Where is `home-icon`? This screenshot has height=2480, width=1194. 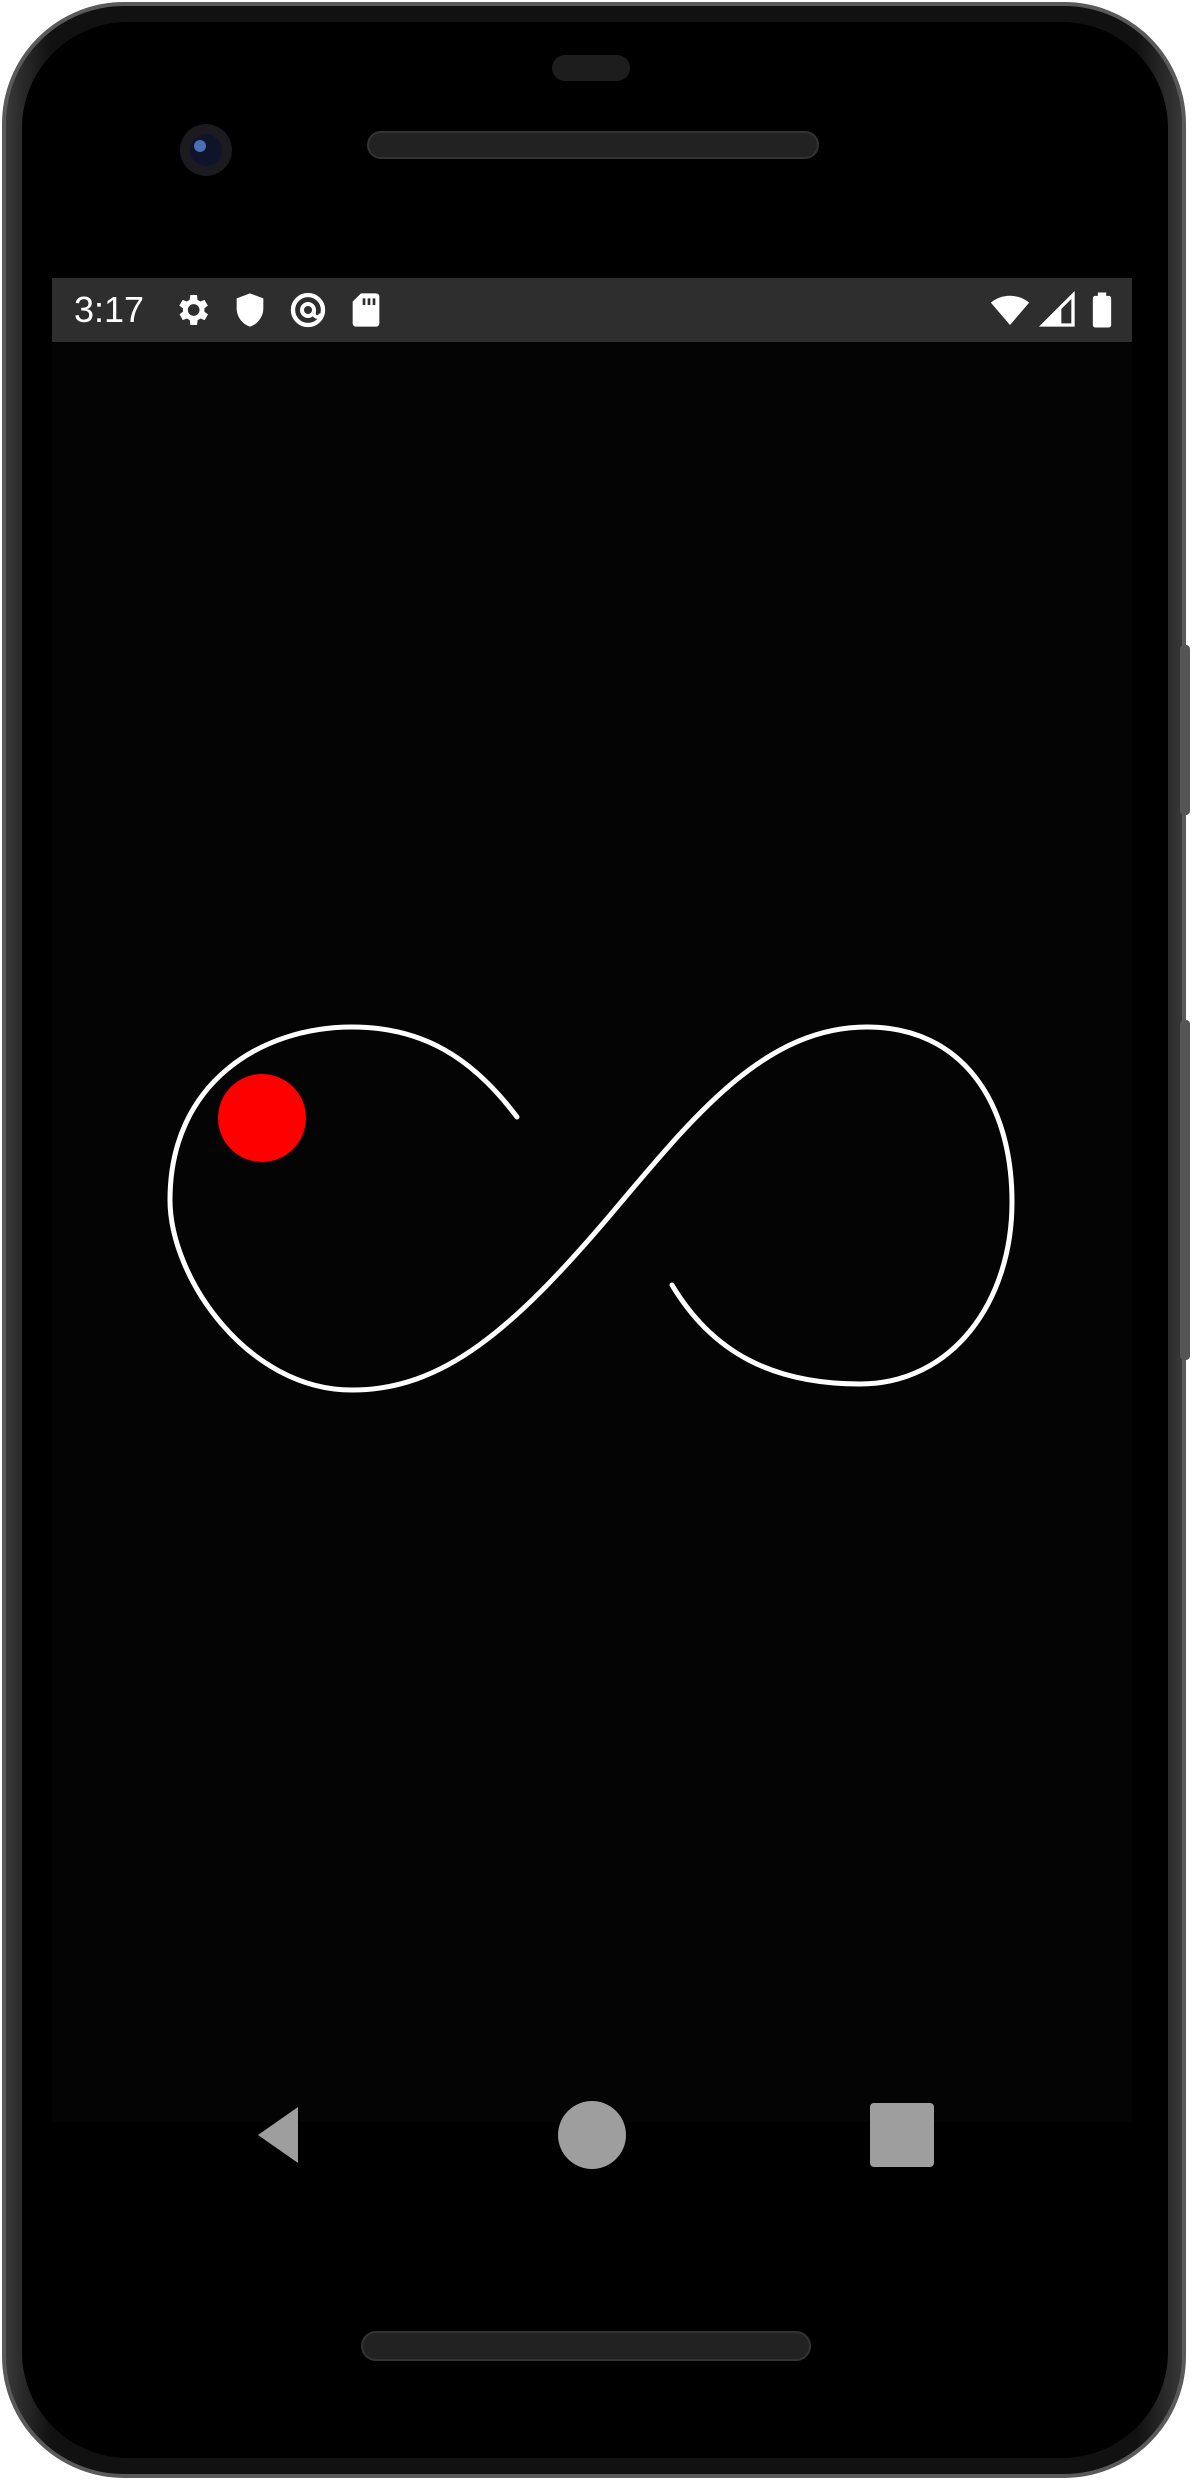
home-icon is located at coordinates (592, 2135).